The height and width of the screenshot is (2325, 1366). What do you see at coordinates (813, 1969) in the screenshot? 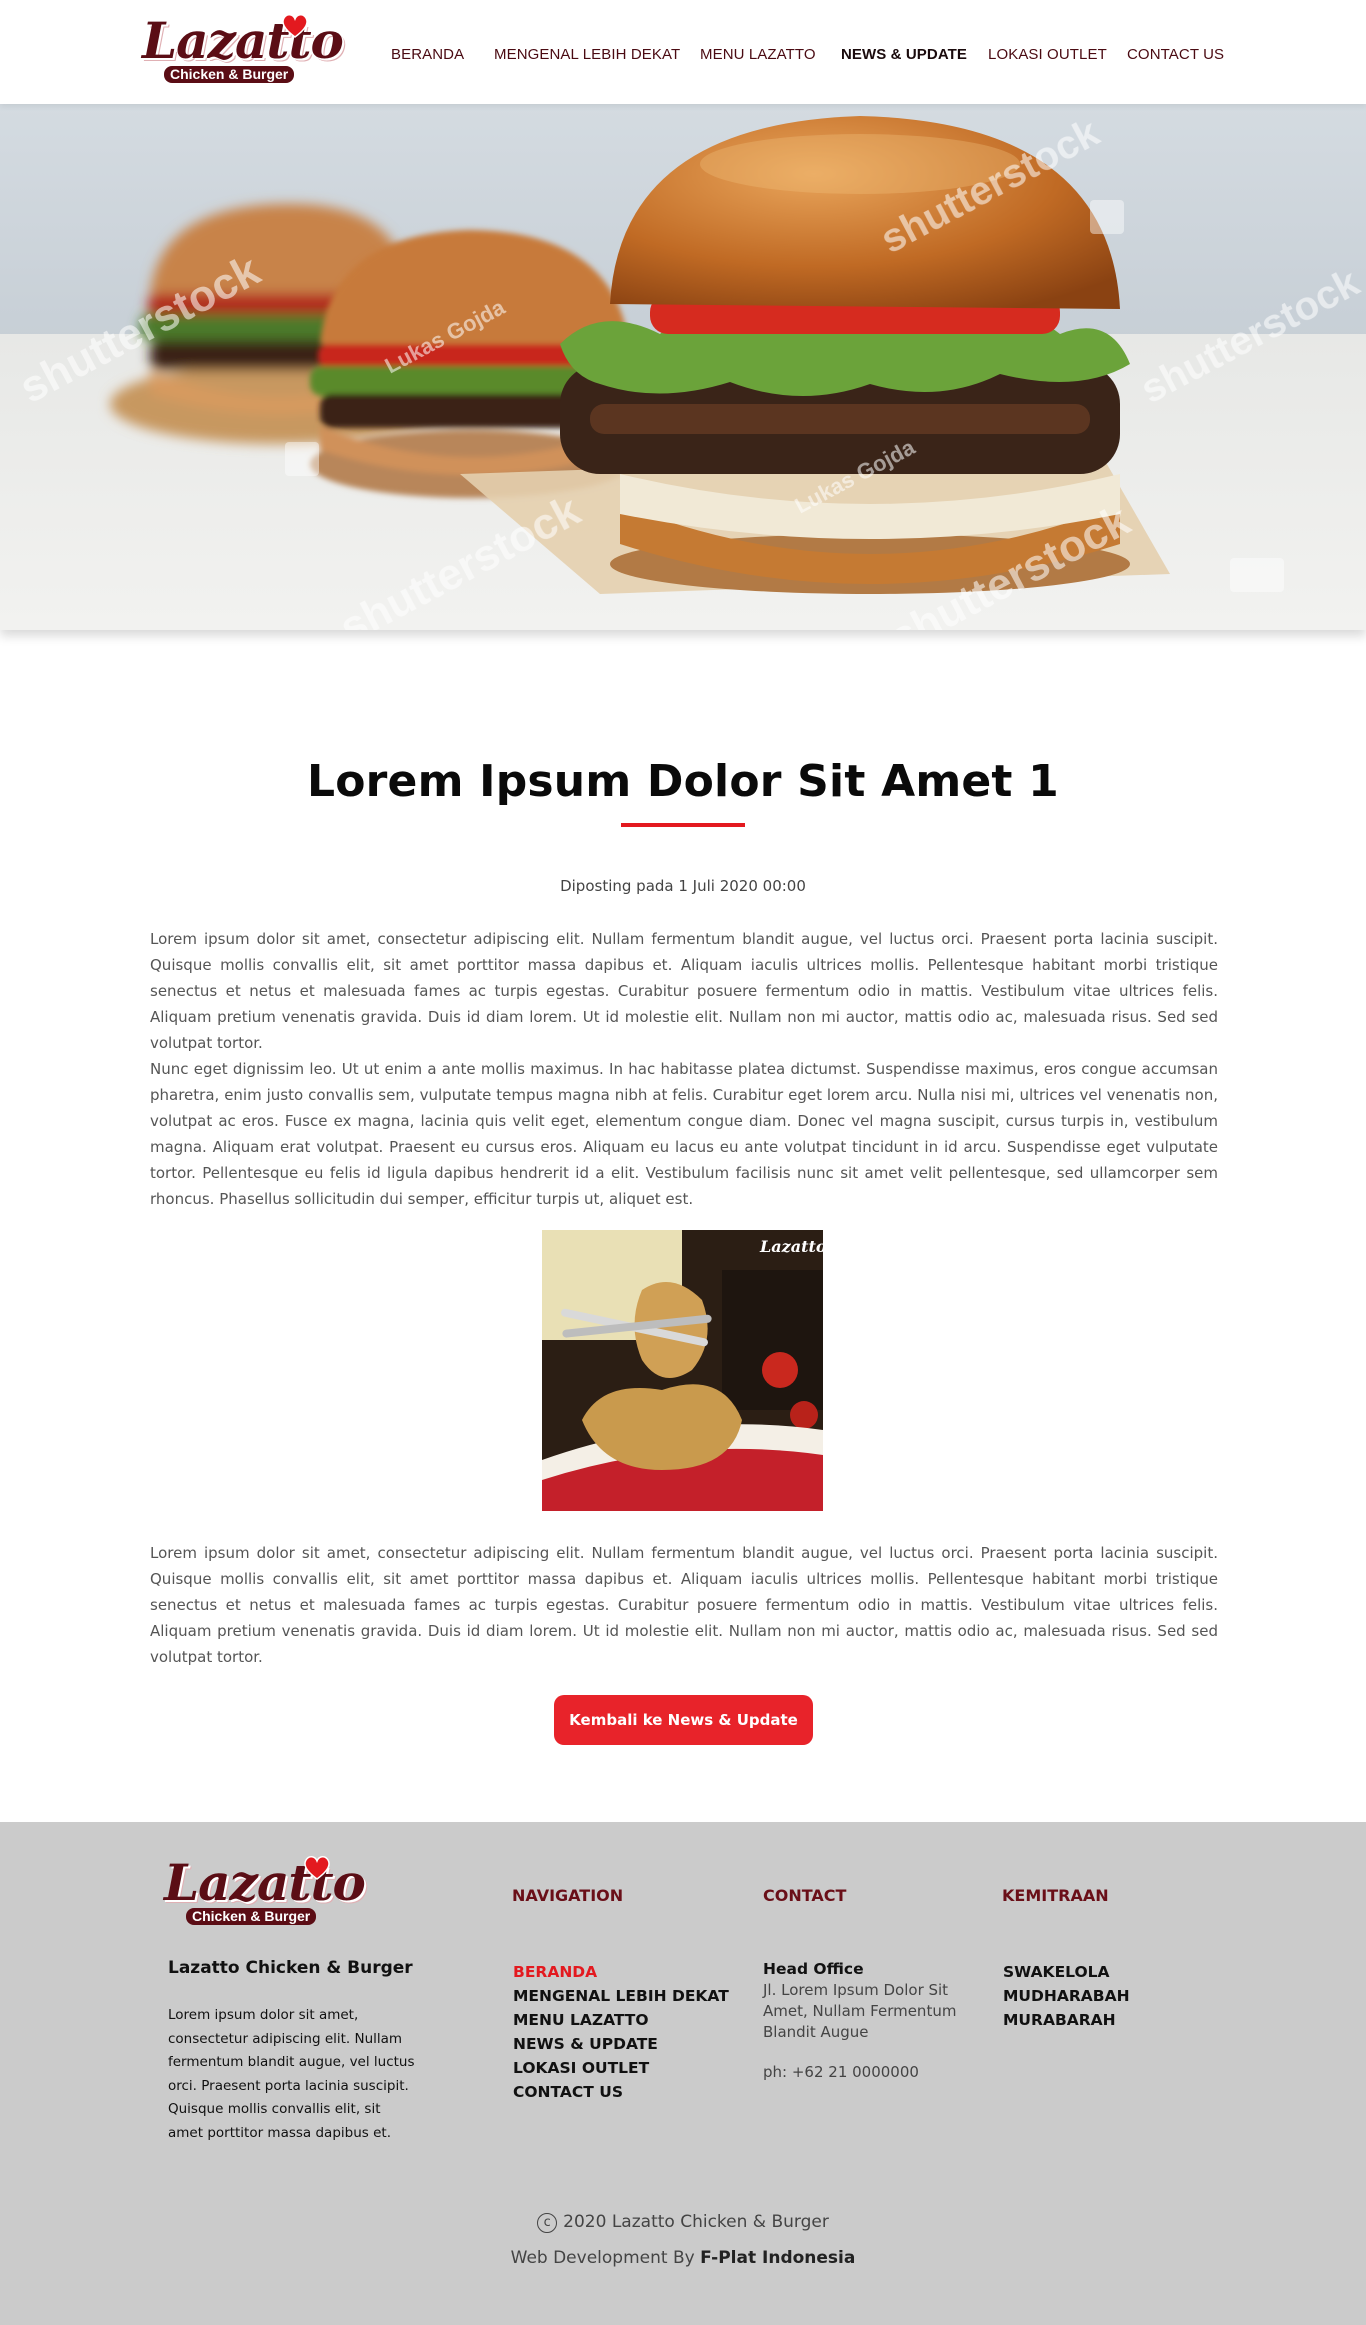
I see `head-office-label: Head Office` at bounding box center [813, 1969].